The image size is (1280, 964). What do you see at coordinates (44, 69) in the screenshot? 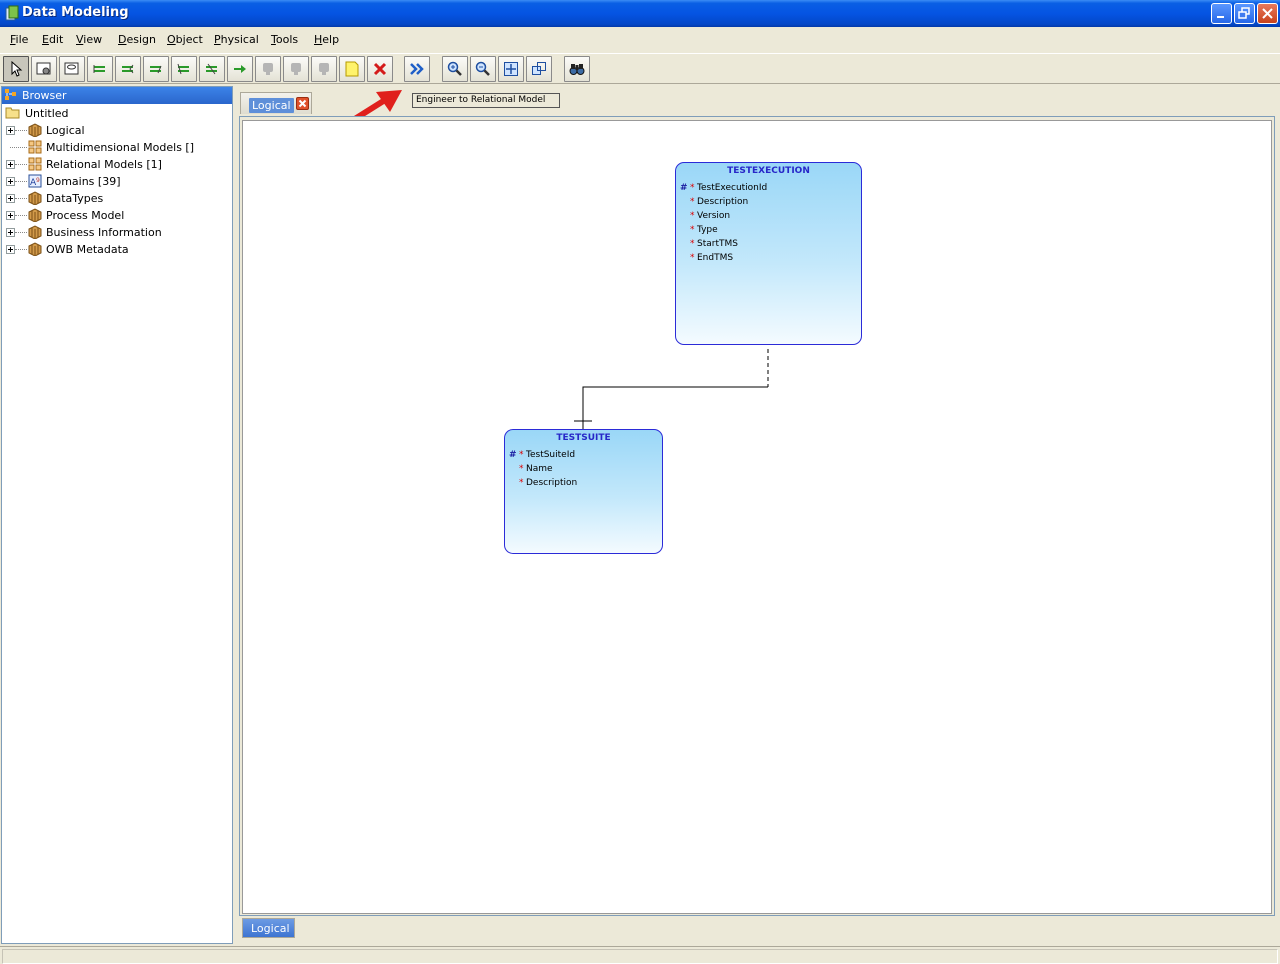
I see `new-entity-button` at bounding box center [44, 69].